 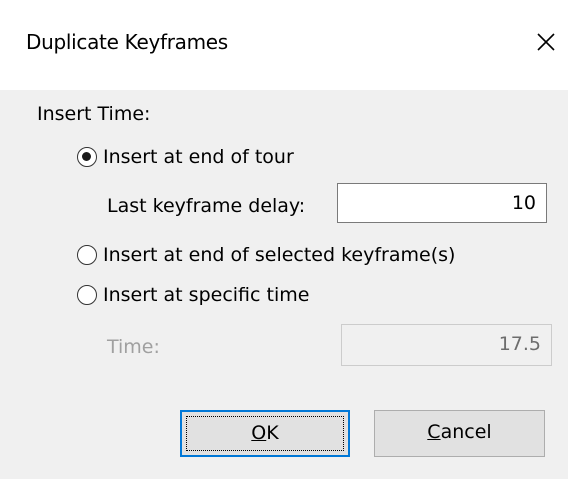 I want to click on radio-label: Insert at specific time, so click(x=206, y=295).